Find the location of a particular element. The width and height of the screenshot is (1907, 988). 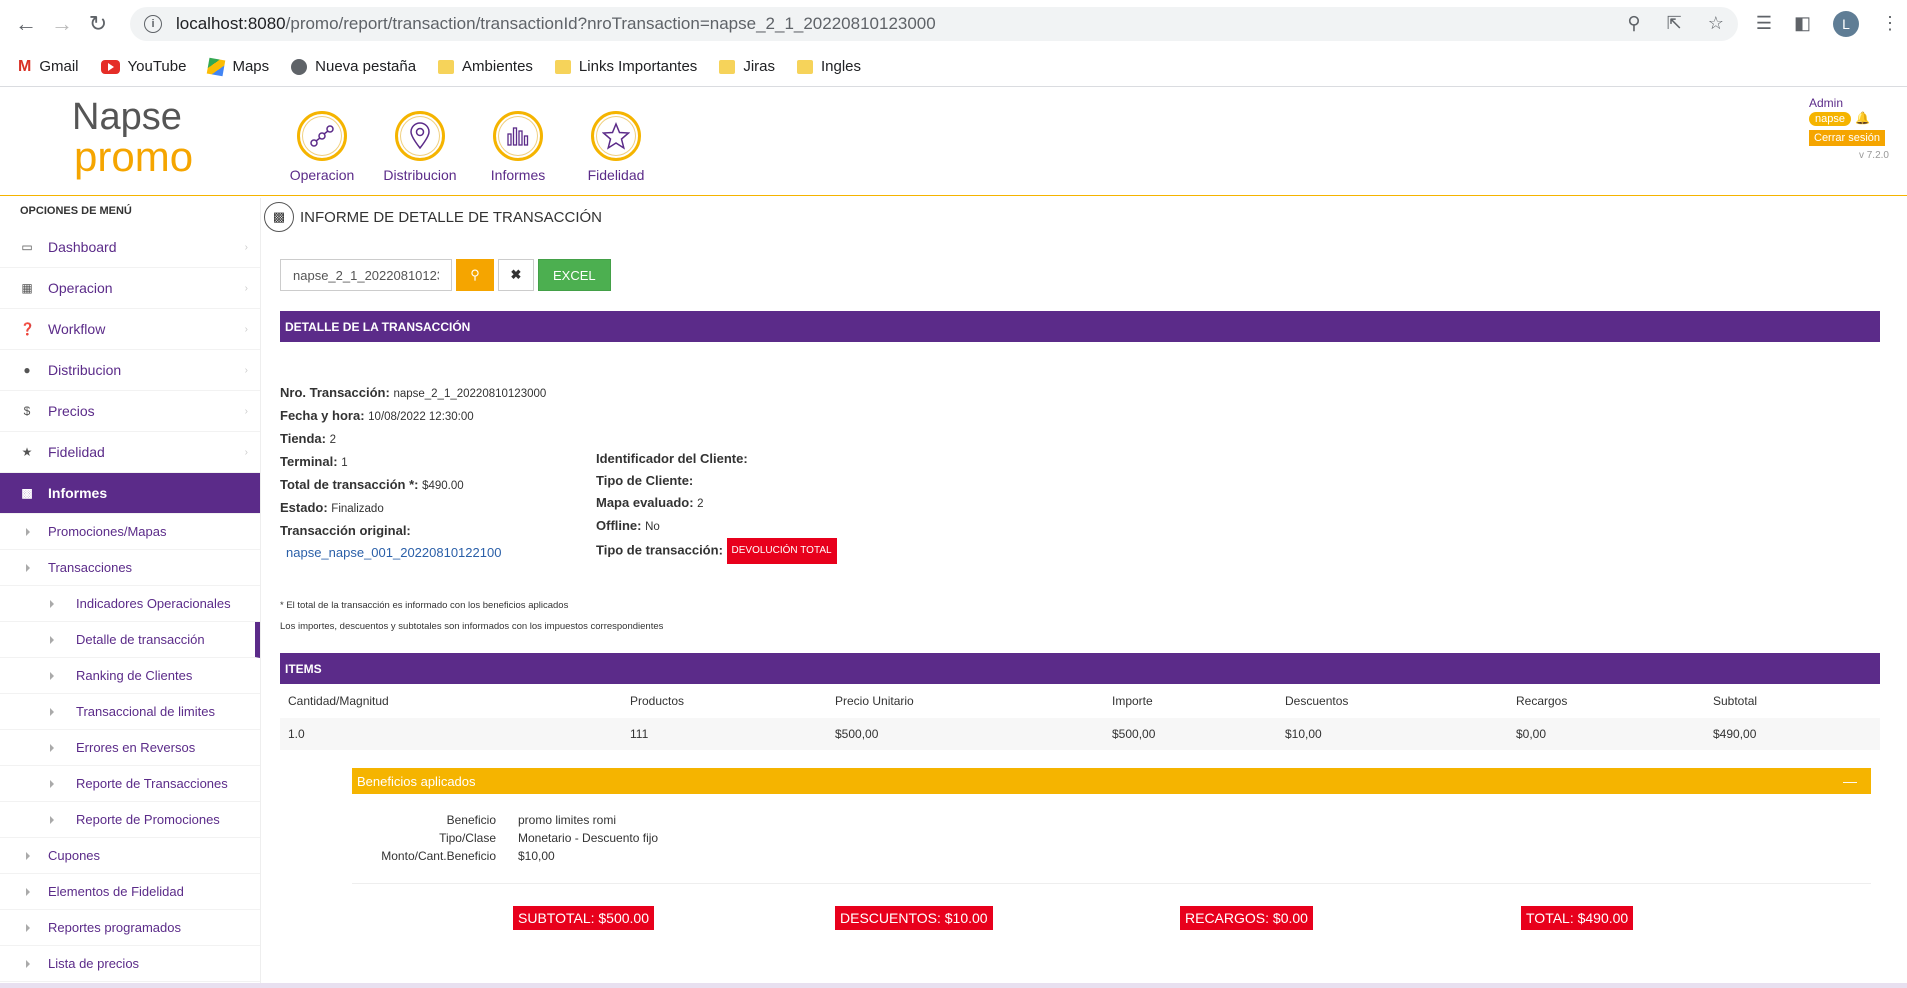

sidebar-sub-lista-precios: Lista de precios is located at coordinates (130, 964).